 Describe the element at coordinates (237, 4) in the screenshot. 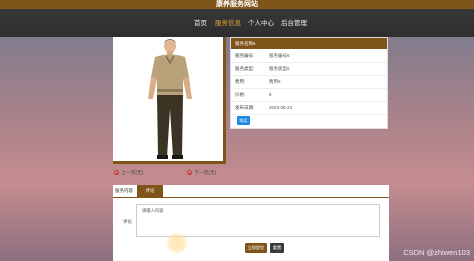

I see `site-title: 康养服务网站` at that location.